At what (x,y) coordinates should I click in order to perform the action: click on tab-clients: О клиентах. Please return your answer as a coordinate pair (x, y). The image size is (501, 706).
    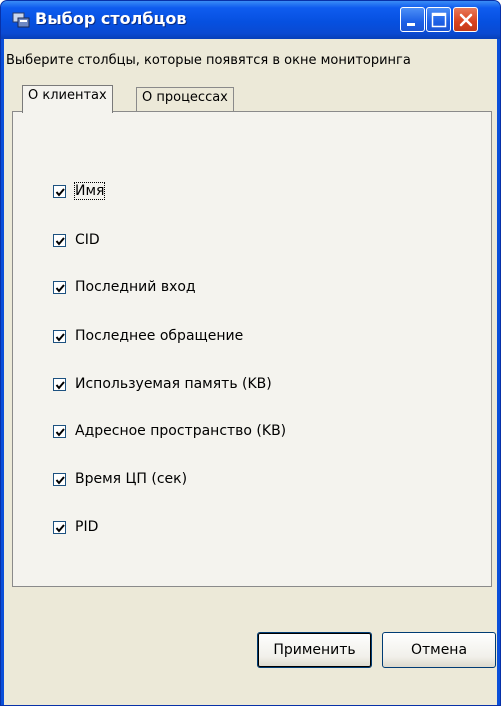
    Looking at the image, I should click on (67, 99).